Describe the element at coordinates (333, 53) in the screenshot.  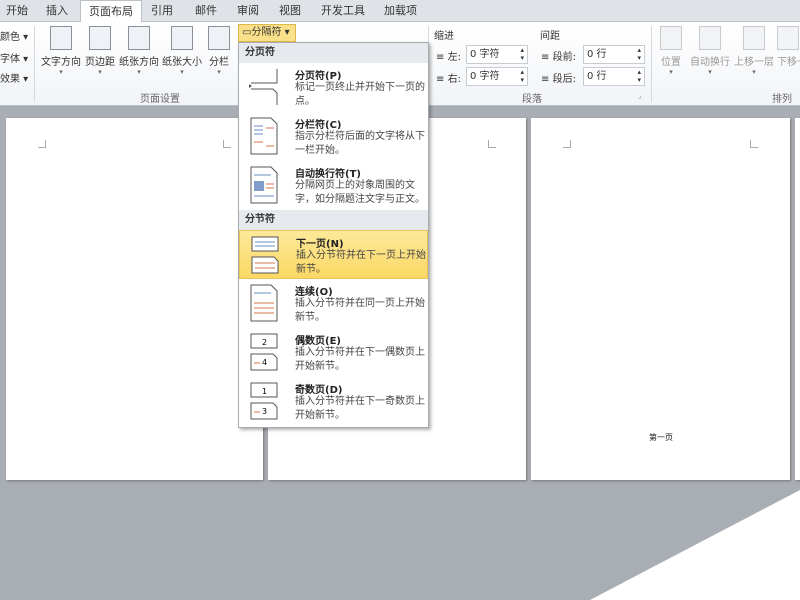
I see `page-breaks-header: 分页符` at that location.